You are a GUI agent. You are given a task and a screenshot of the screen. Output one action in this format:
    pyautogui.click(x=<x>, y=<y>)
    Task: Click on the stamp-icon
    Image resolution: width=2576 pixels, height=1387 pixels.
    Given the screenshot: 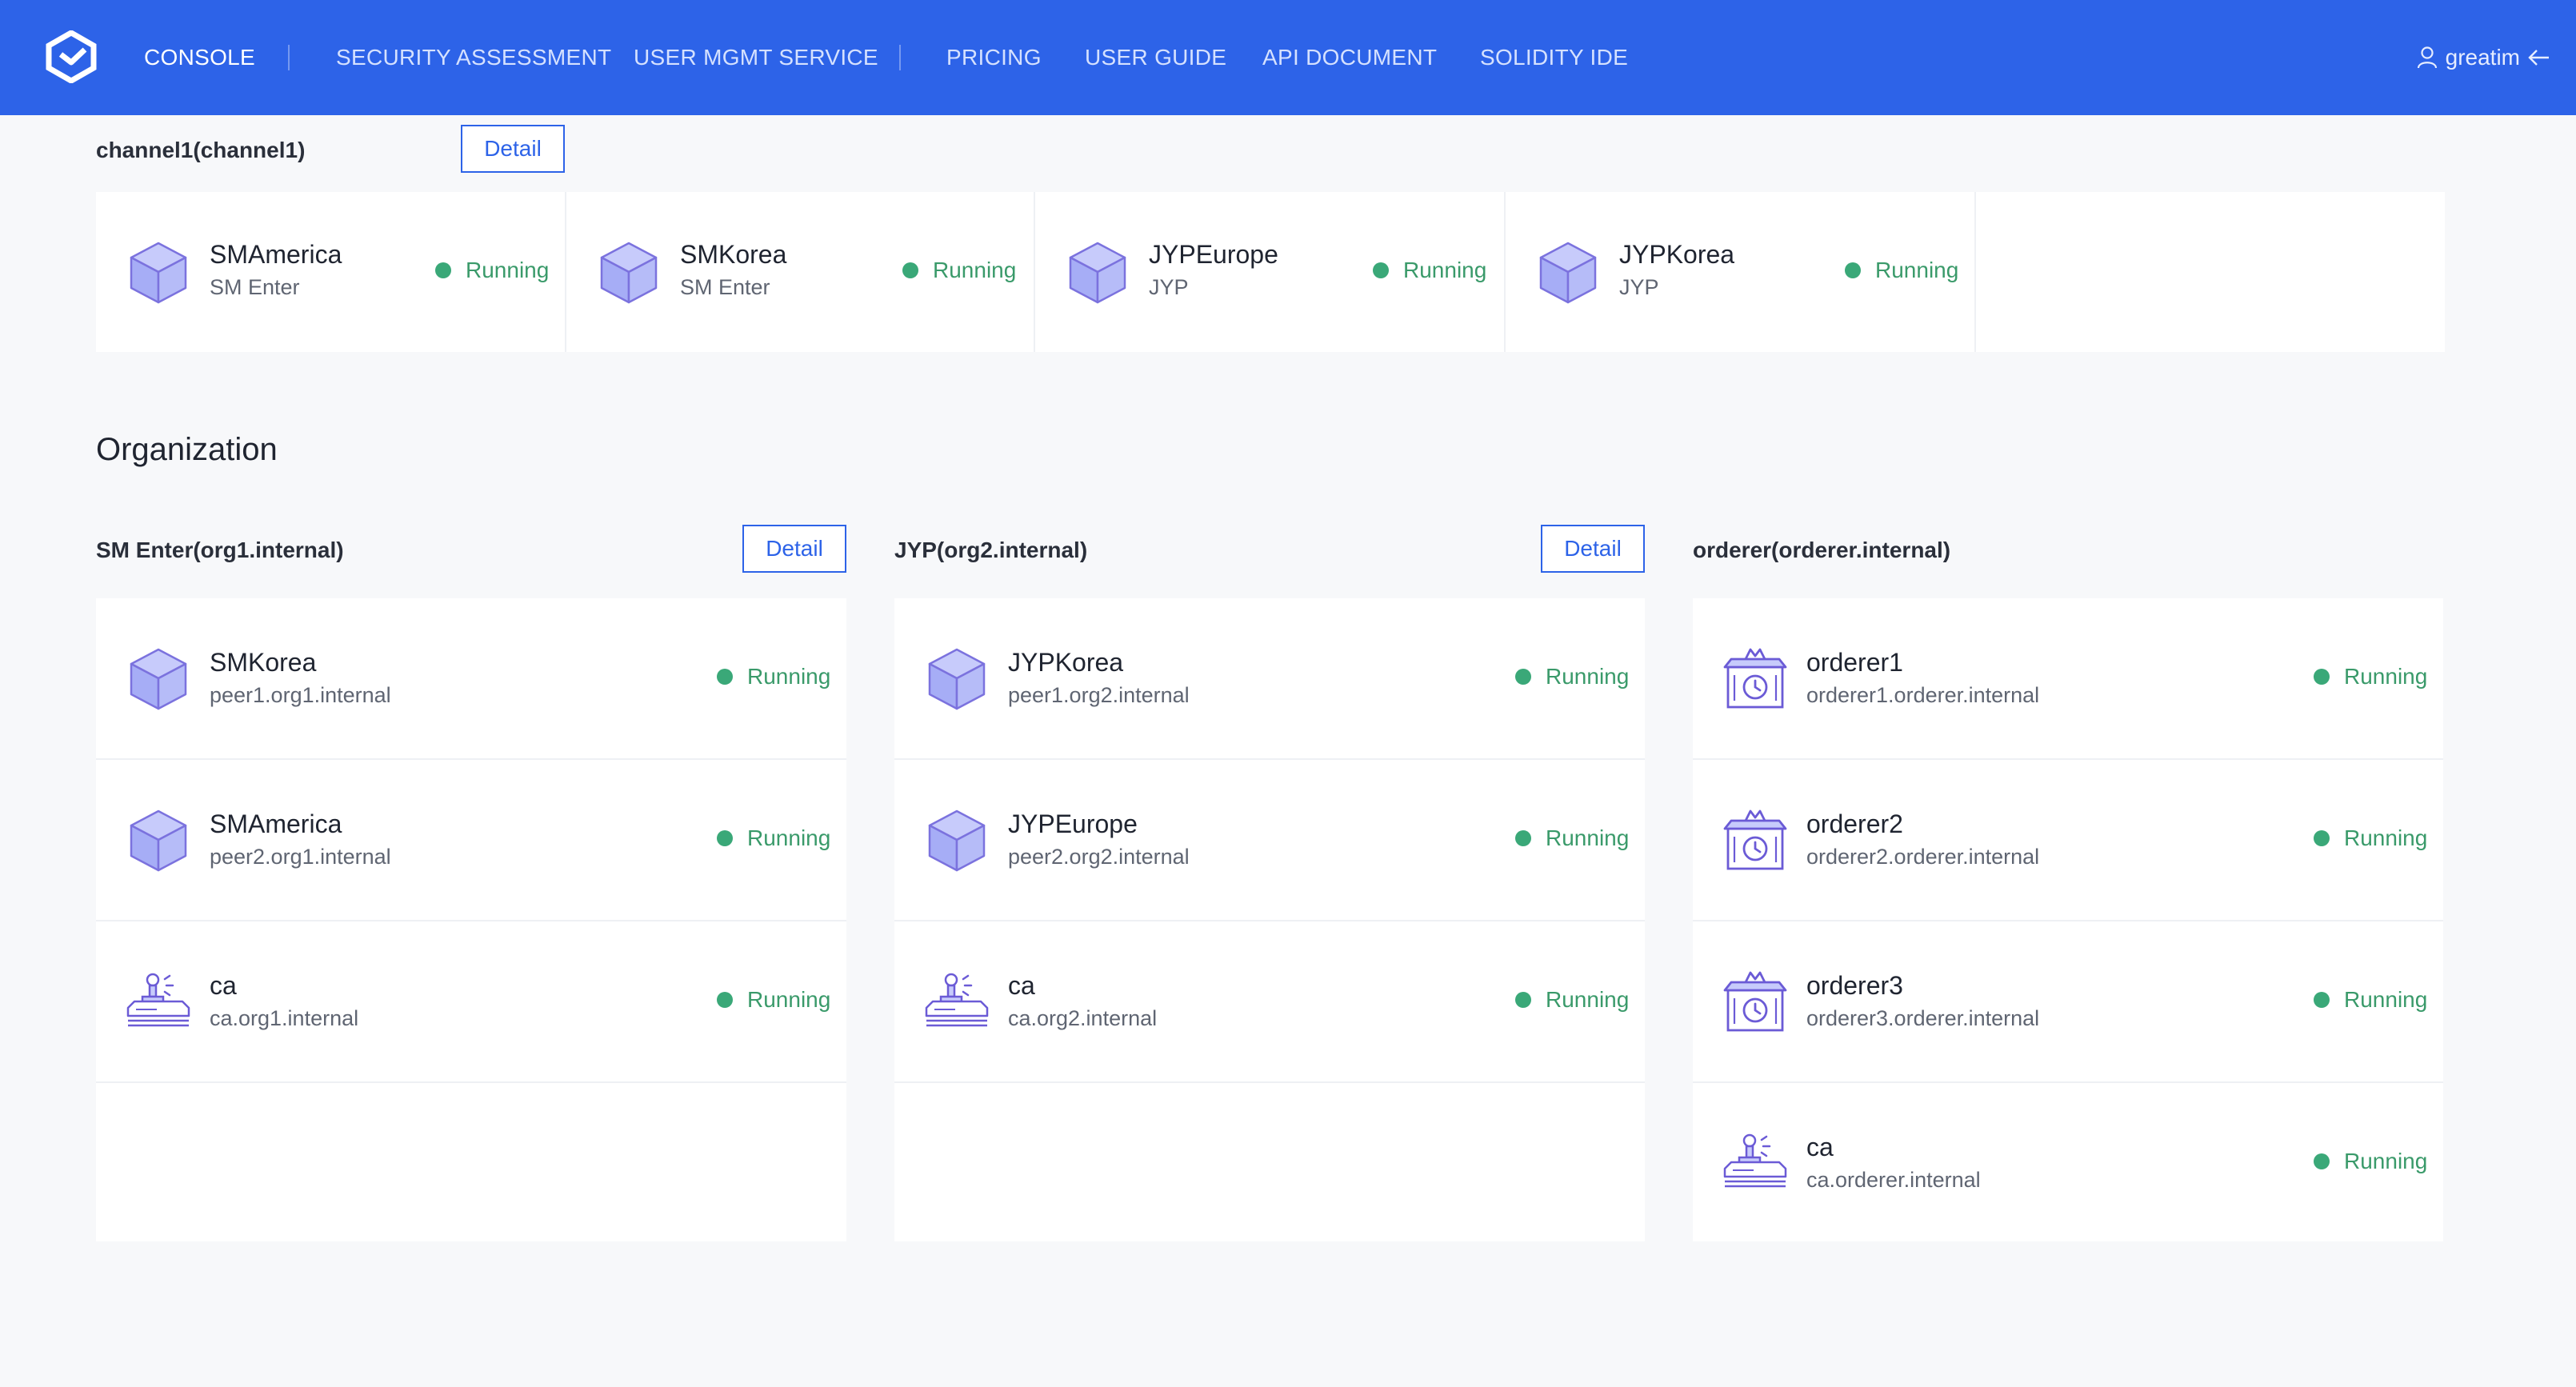 What is the action you would take?
    pyautogui.click(x=158, y=1000)
    